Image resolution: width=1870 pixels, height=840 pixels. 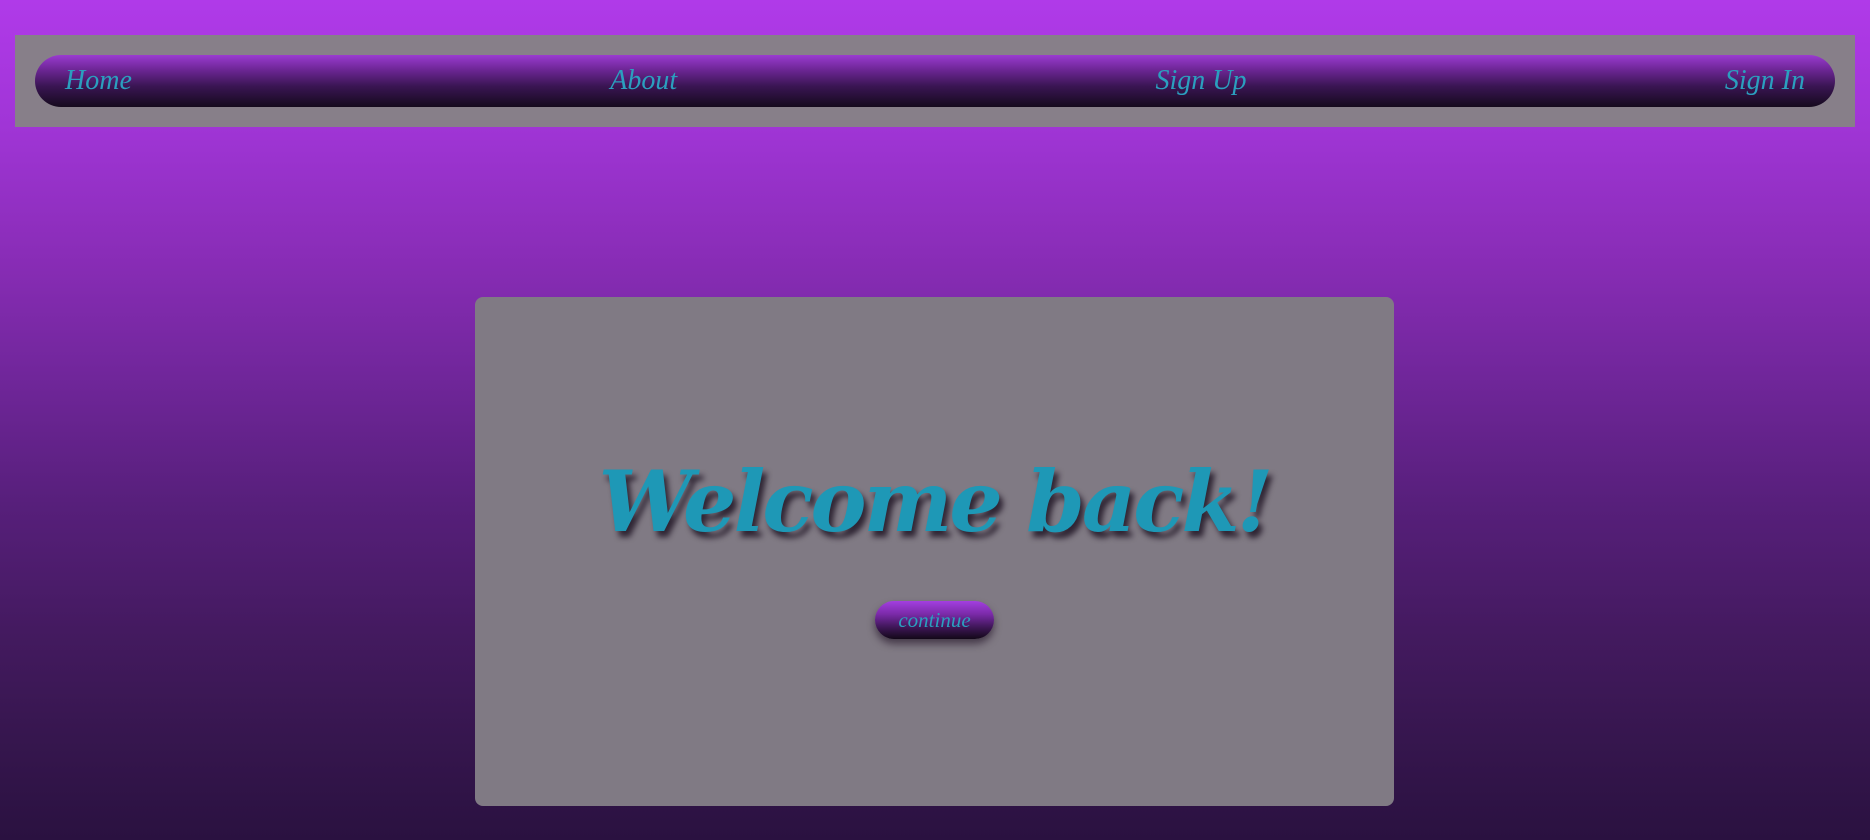 What do you see at coordinates (643, 81) in the screenshot?
I see `nav-link-about: About` at bounding box center [643, 81].